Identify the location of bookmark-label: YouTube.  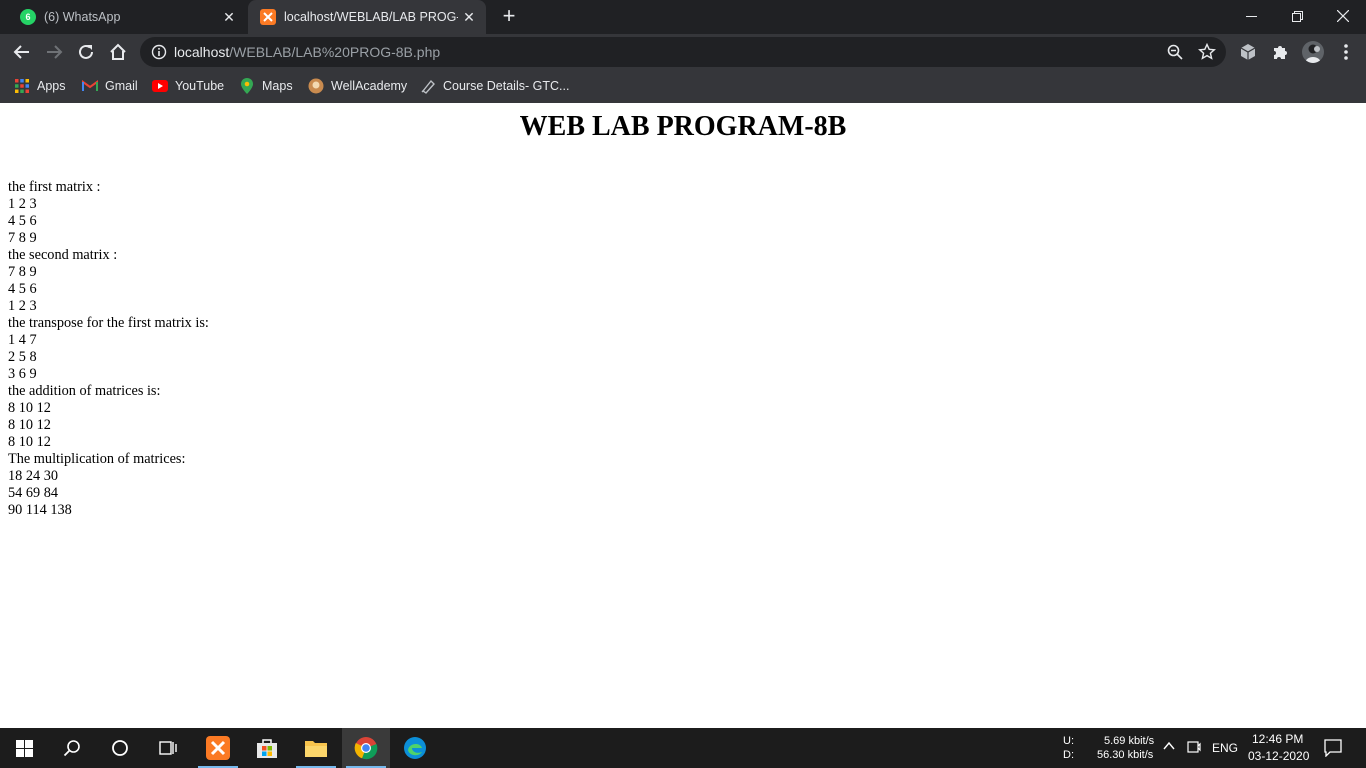
(200, 86).